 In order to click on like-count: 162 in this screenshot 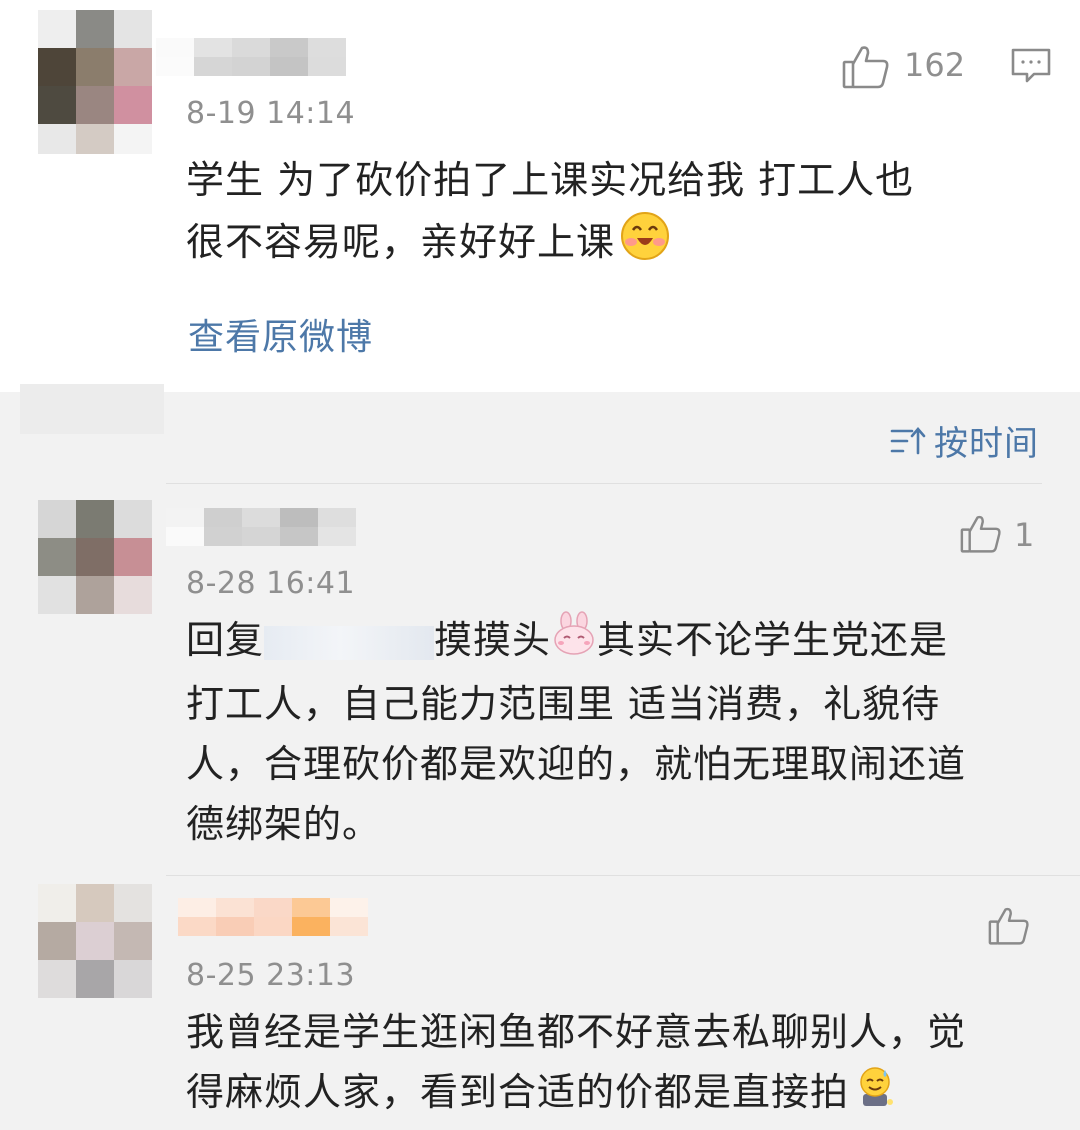, I will do `click(935, 65)`.